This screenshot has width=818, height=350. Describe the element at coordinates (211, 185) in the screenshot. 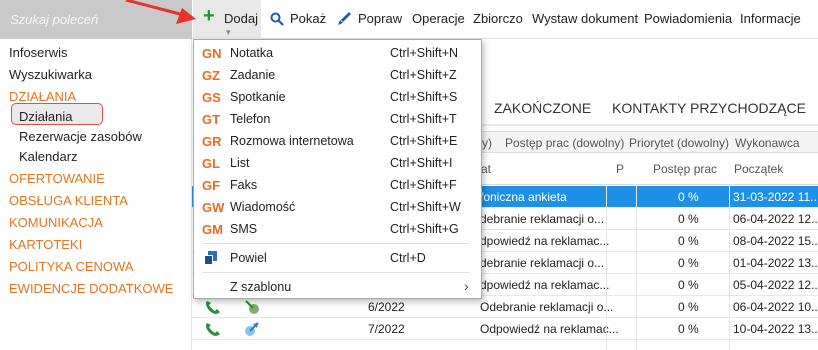

I see `menu-item-code: GF` at that location.